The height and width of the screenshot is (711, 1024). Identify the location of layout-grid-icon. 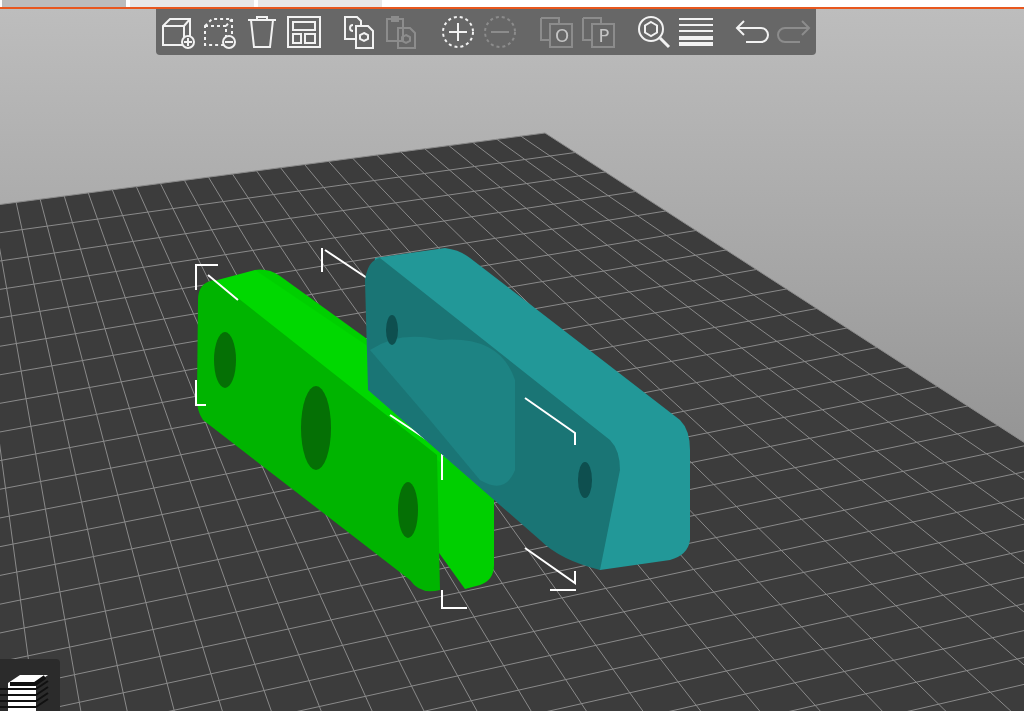
(304, 32).